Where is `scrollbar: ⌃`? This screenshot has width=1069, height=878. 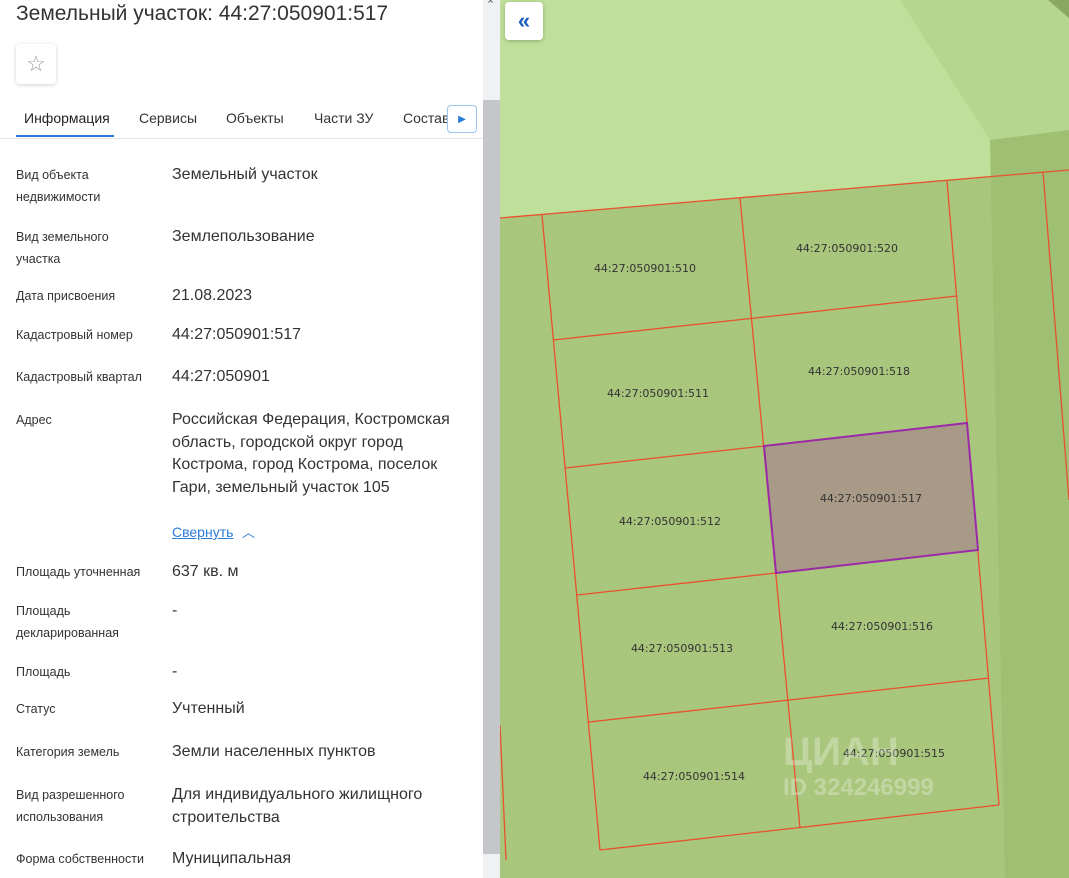 scrollbar: ⌃ is located at coordinates (491, 439).